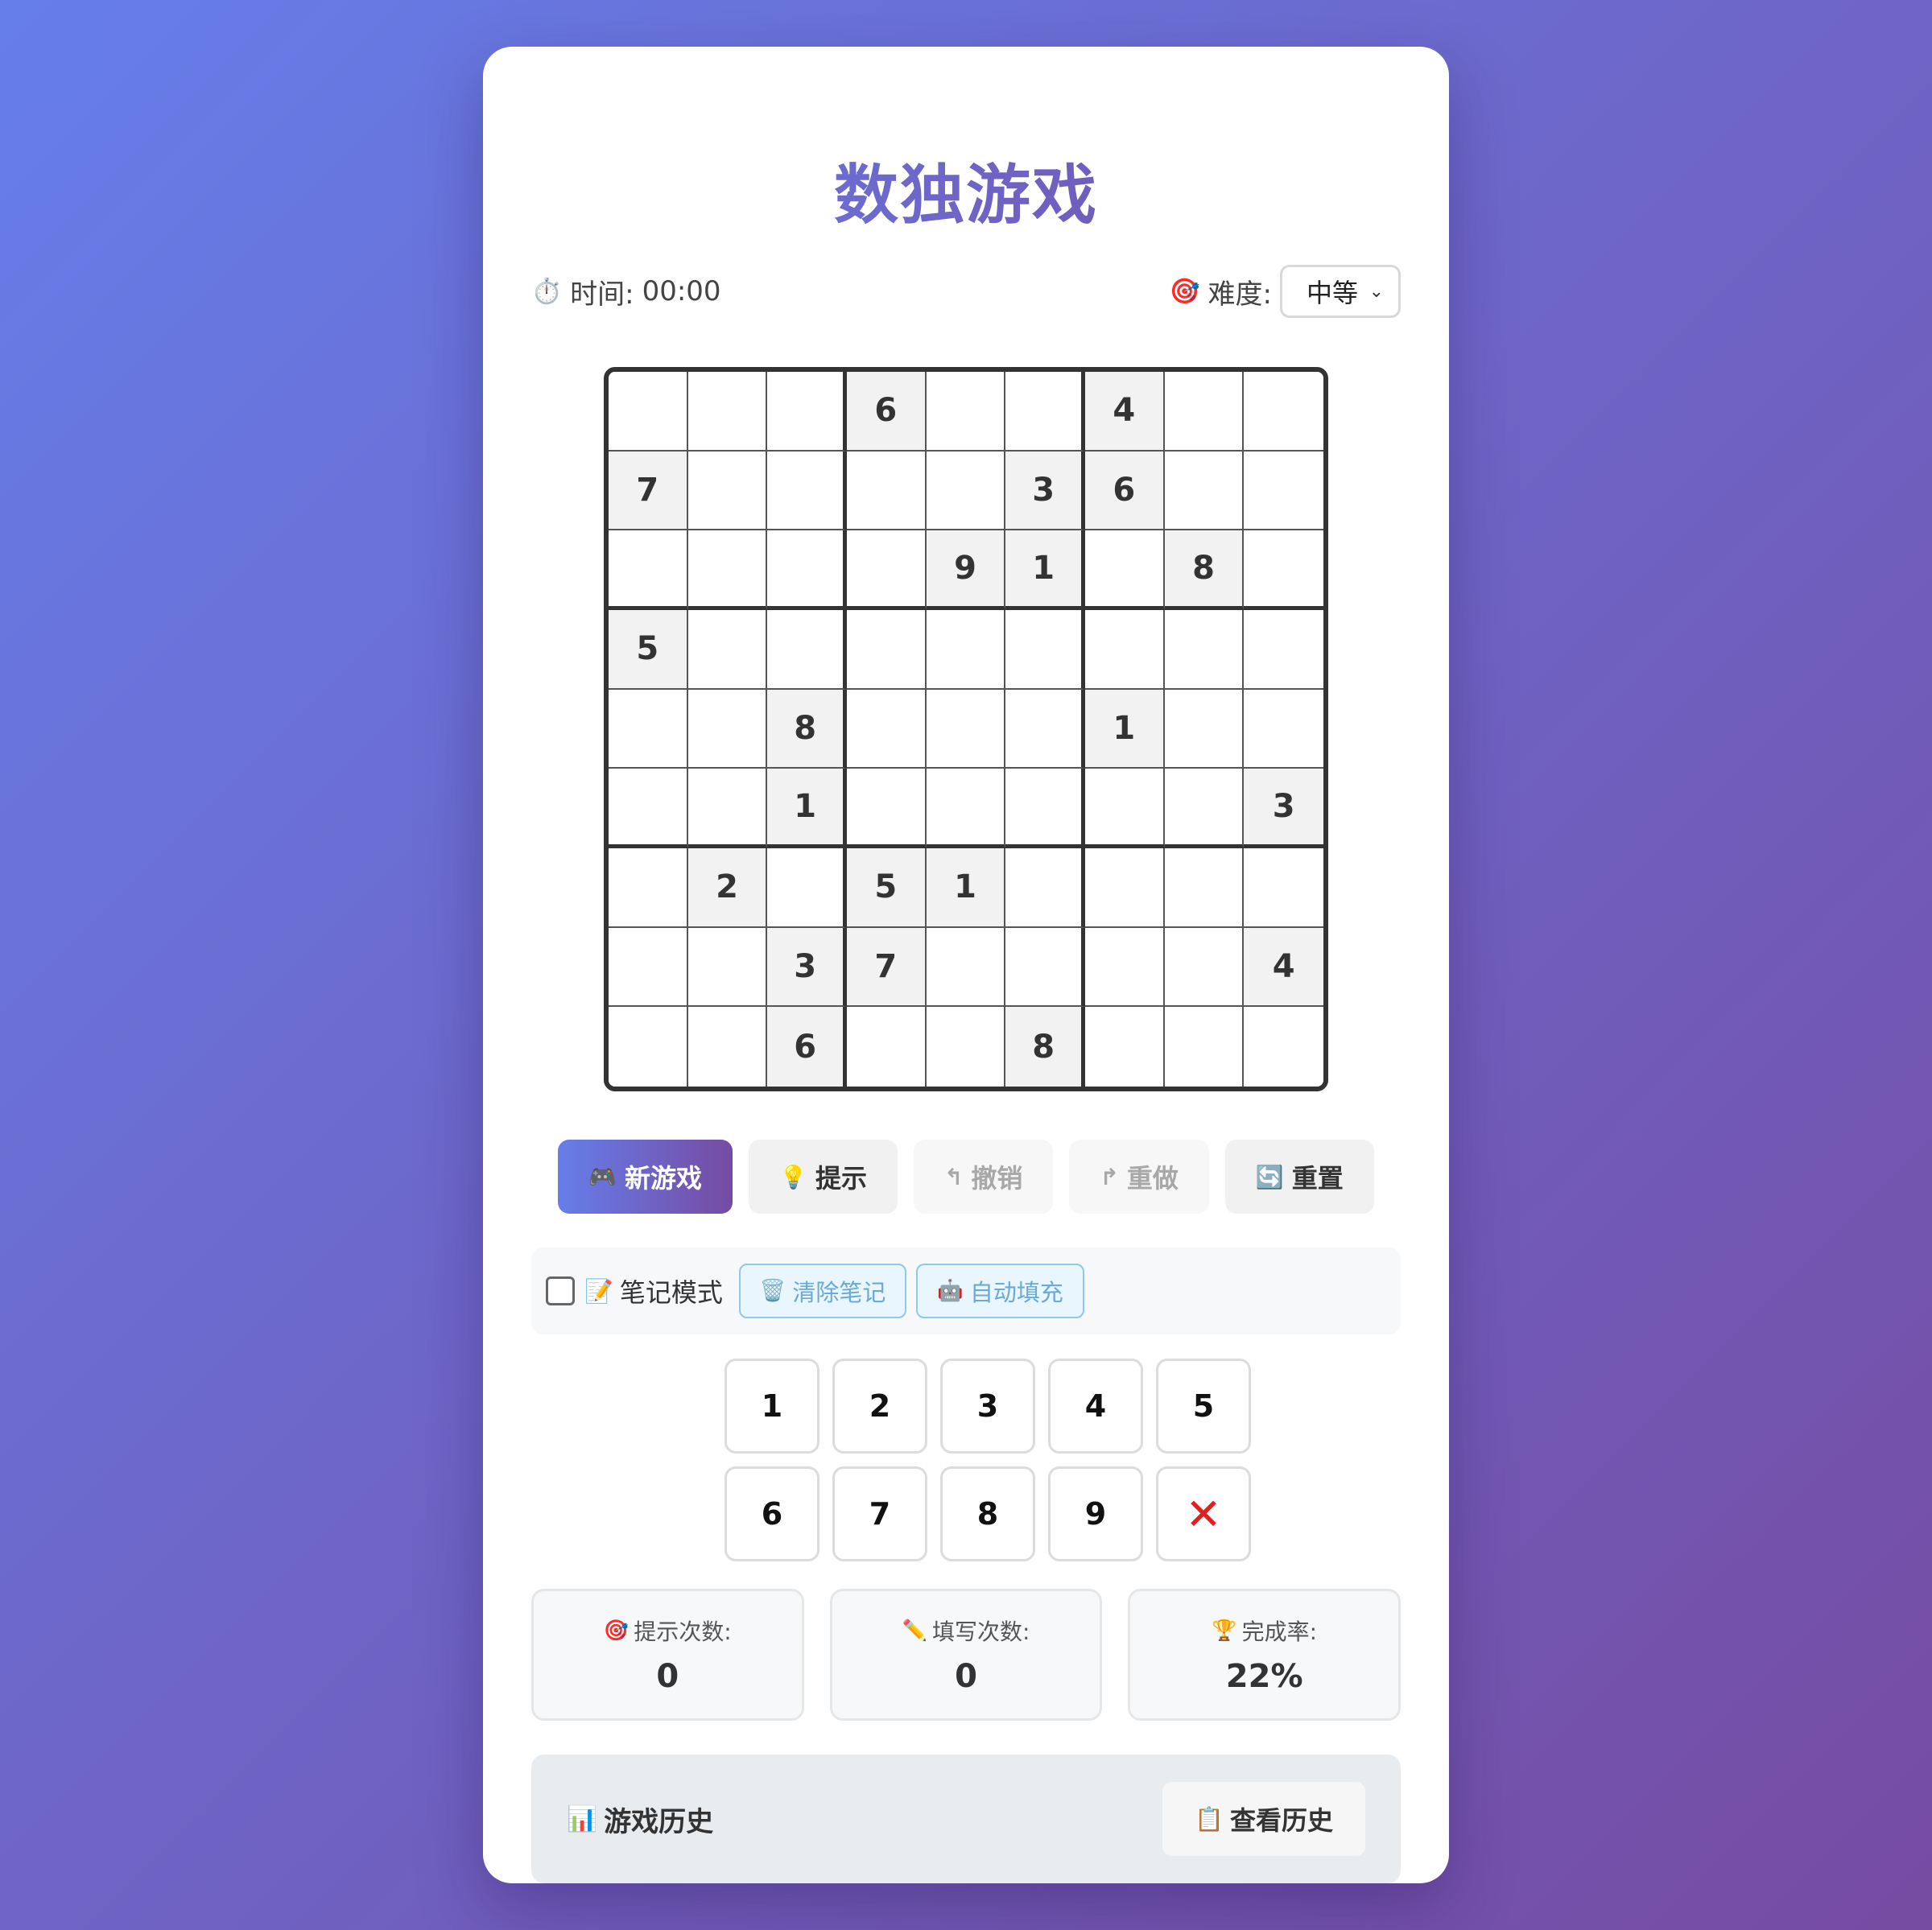 The height and width of the screenshot is (1930, 1932). Describe the element at coordinates (879, 1406) in the screenshot. I see `number-button-2: 2` at that location.